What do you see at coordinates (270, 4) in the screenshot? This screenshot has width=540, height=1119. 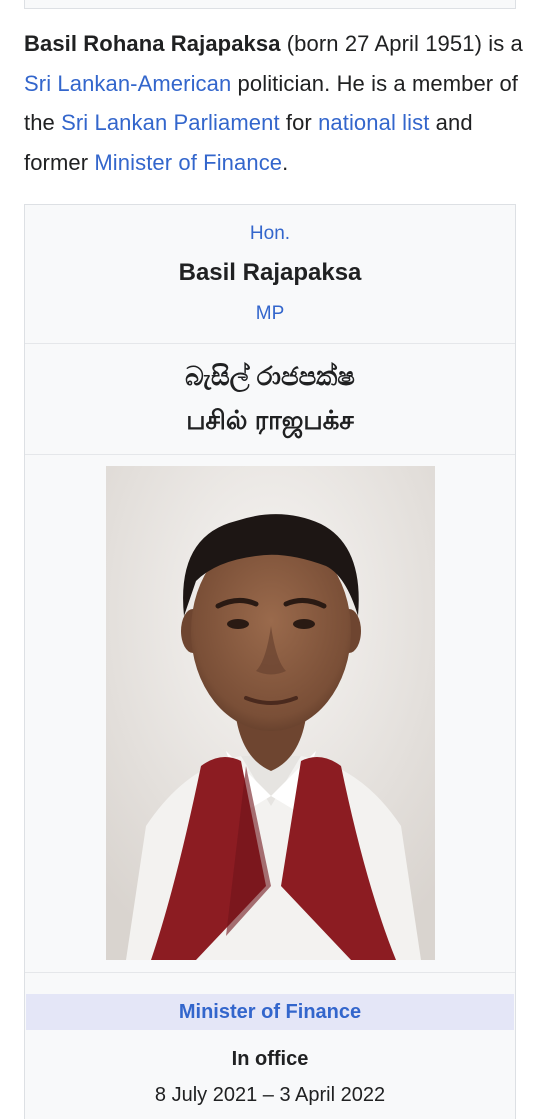 I see `previous-box-edge` at bounding box center [270, 4].